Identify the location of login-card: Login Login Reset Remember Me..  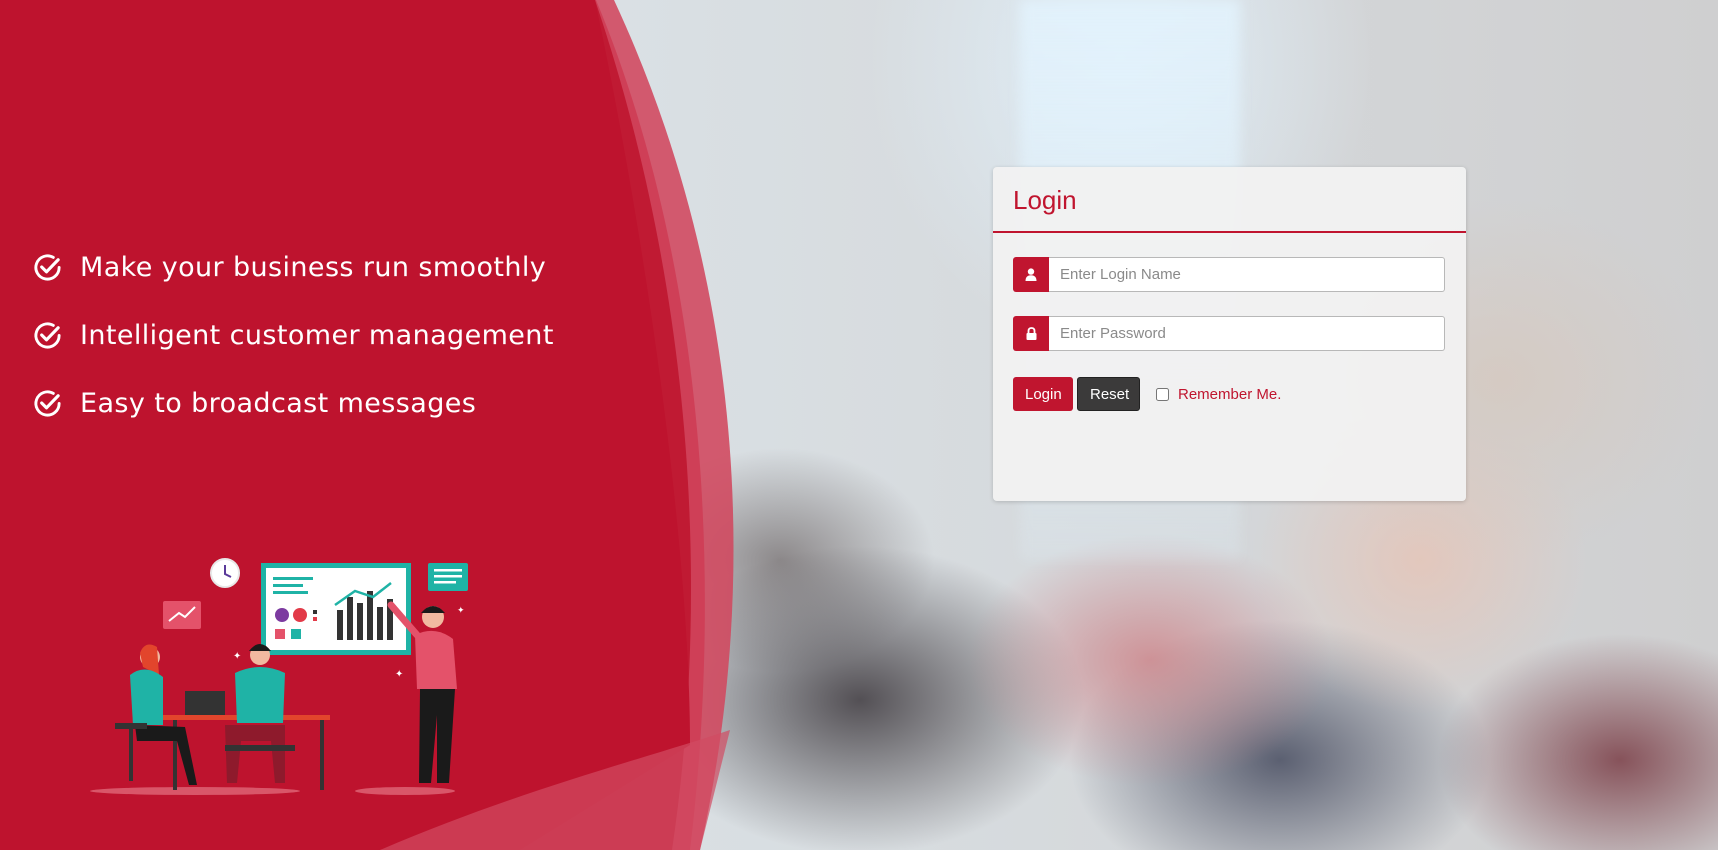
(1229, 334).